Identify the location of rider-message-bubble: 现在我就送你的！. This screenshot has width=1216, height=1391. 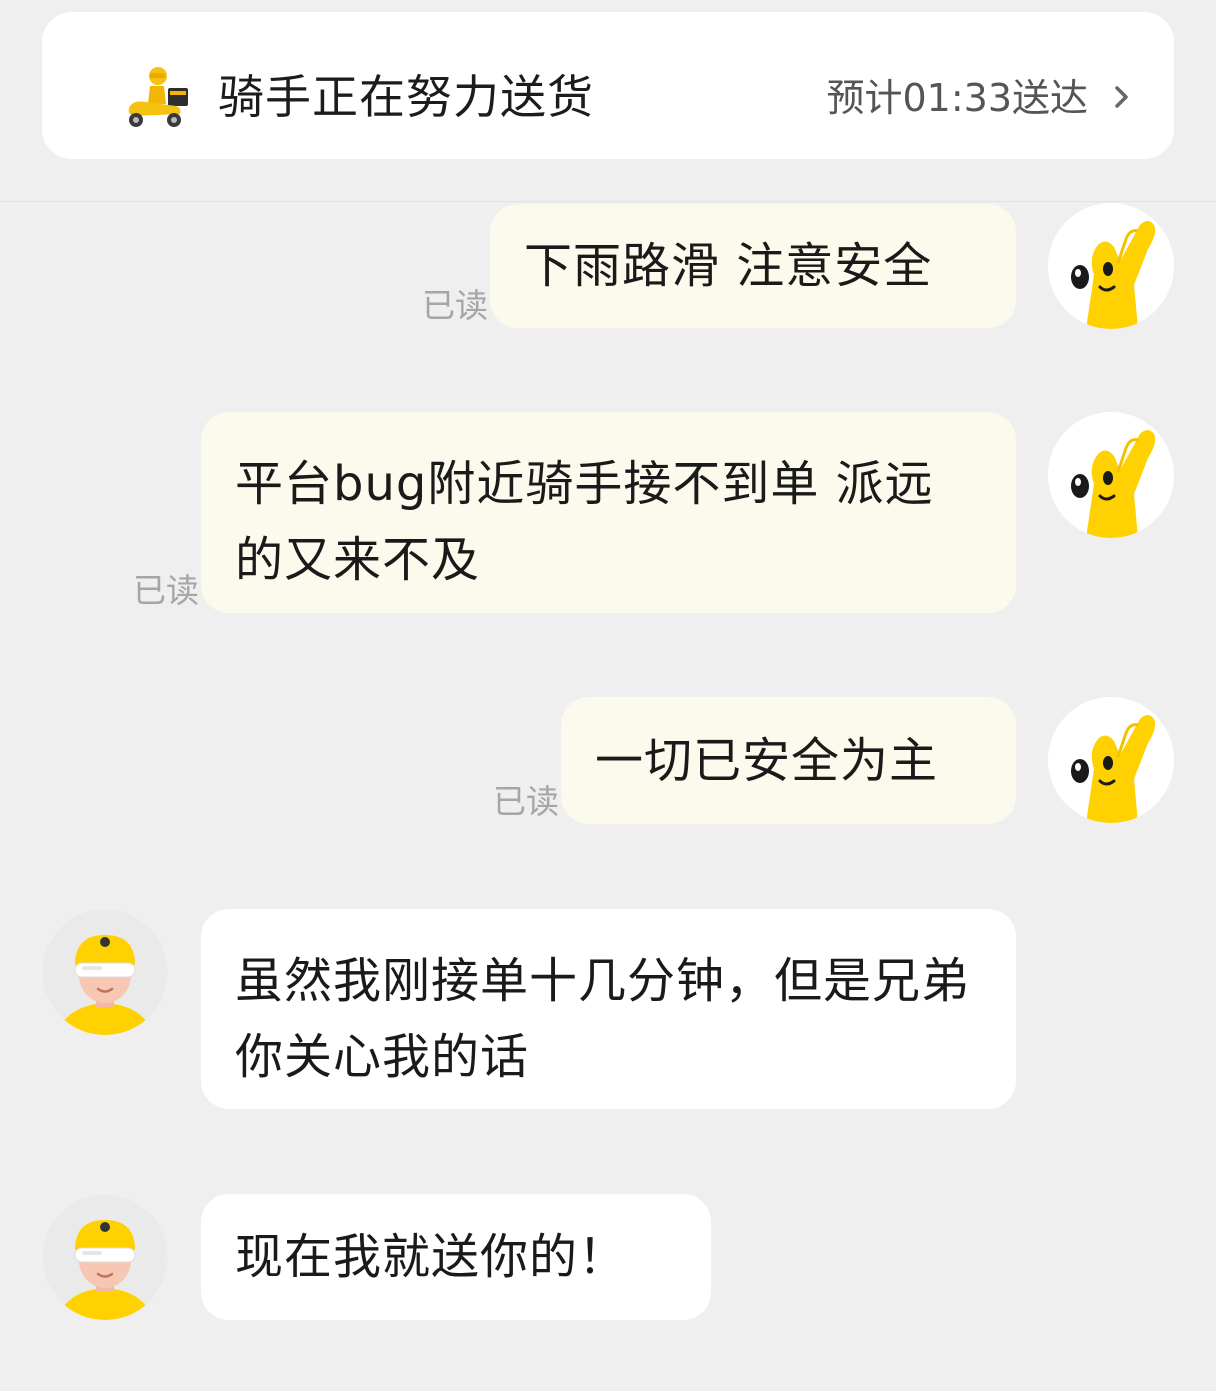
(456, 1257).